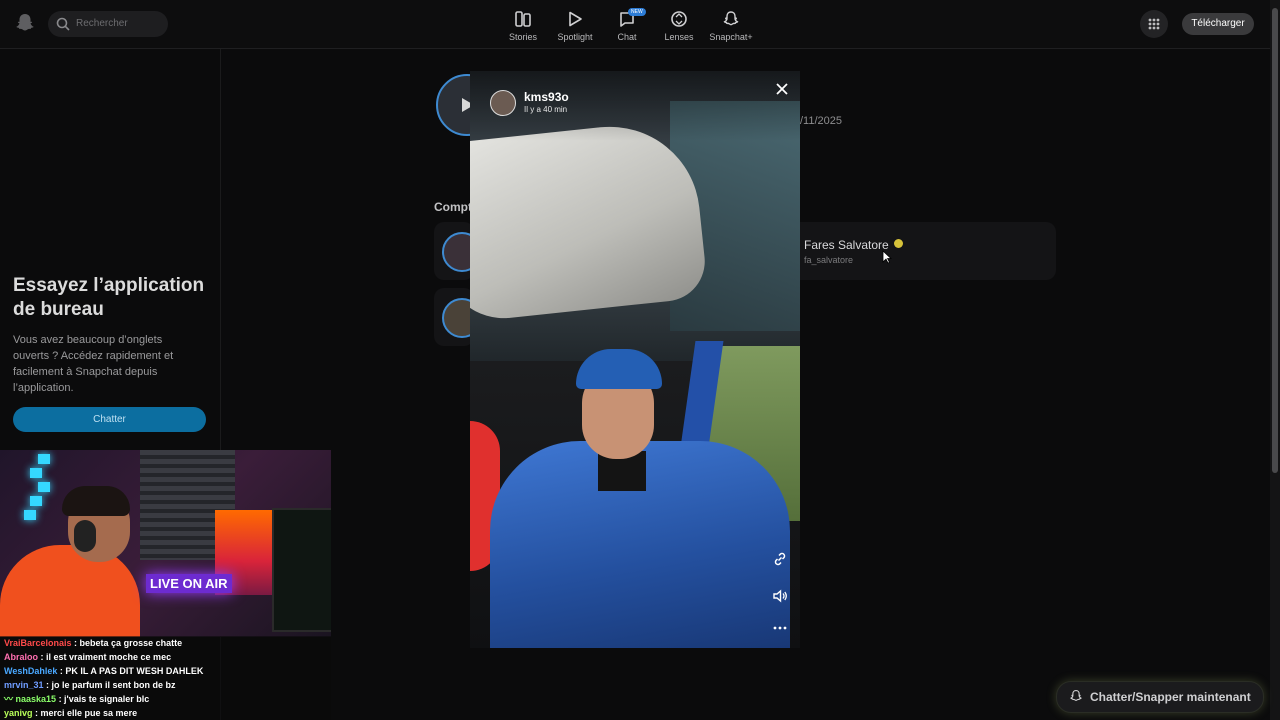  What do you see at coordinates (546, 97) in the screenshot?
I see `story-username: kms93o` at bounding box center [546, 97].